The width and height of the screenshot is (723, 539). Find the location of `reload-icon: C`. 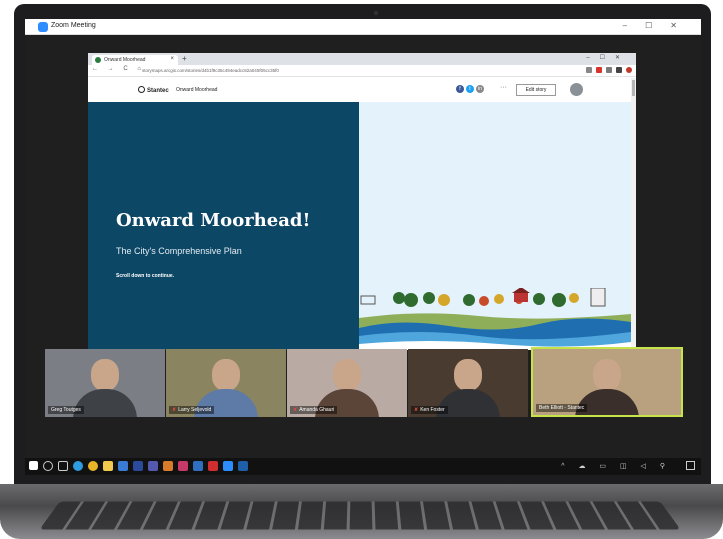

reload-icon: C is located at coordinates (127, 69).